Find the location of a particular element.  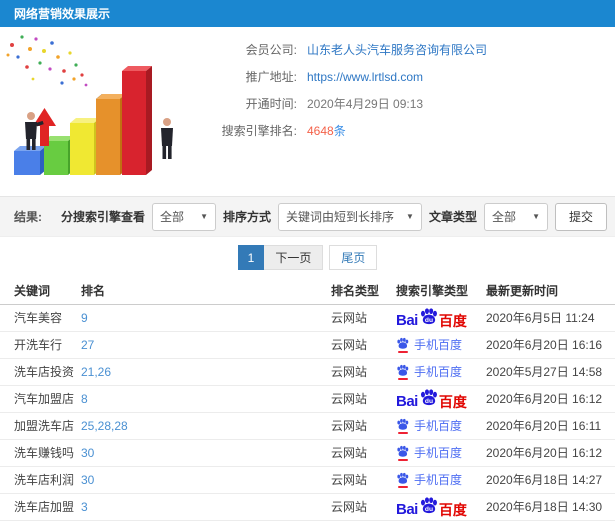

promo-url-link: https://www.lrtlsd.com is located at coordinates (365, 77).